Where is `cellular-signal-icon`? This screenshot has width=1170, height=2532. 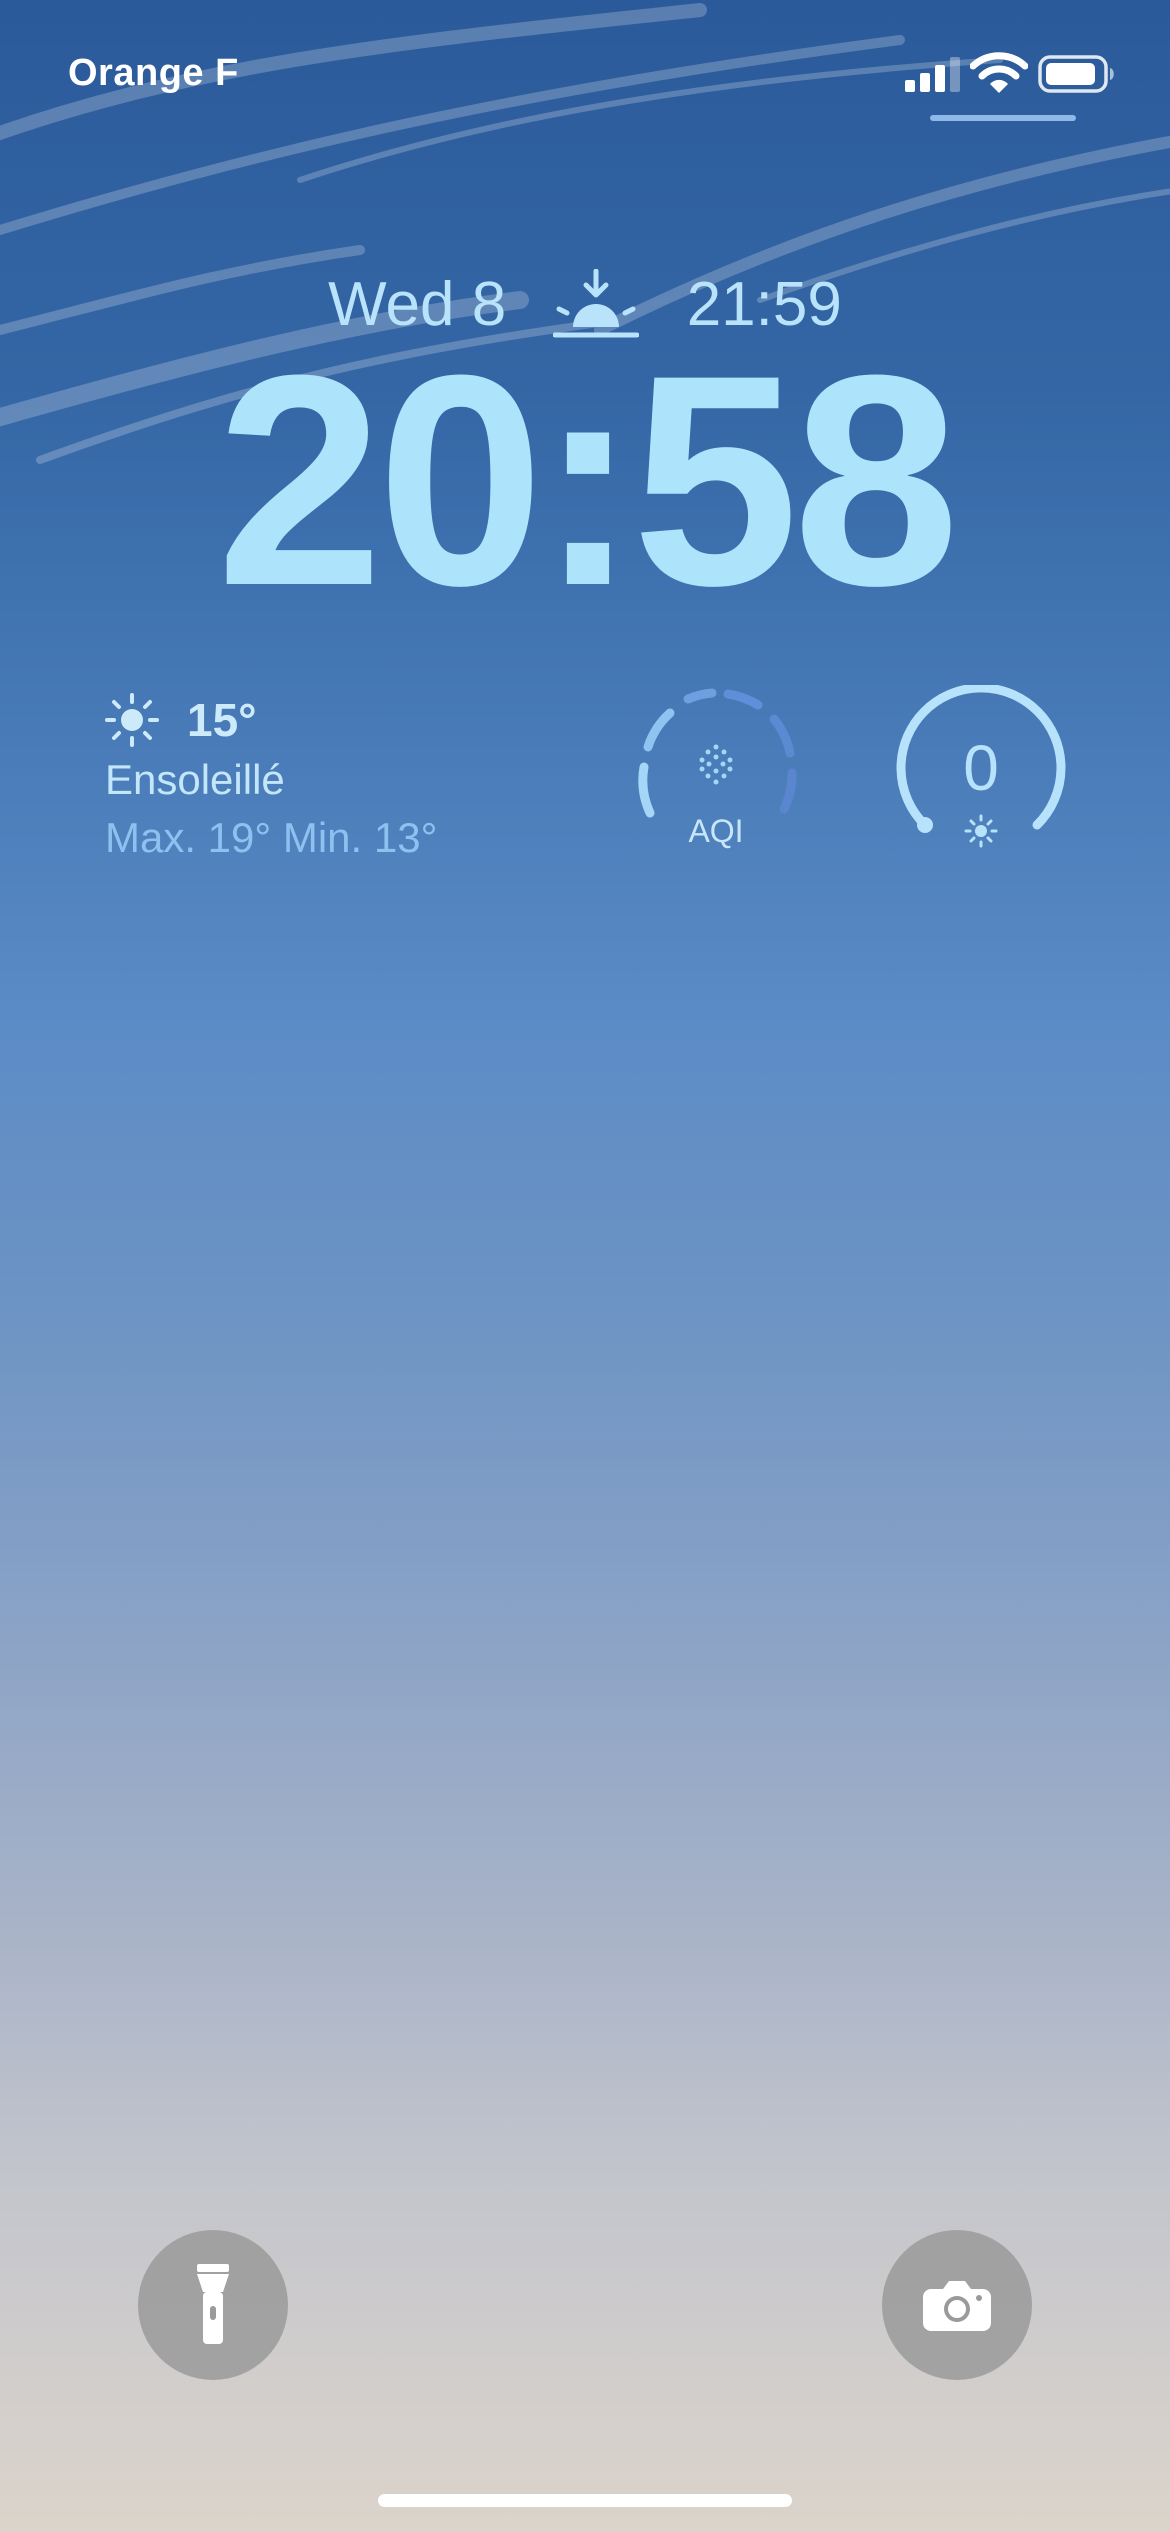
cellular-signal-icon is located at coordinates (932, 74).